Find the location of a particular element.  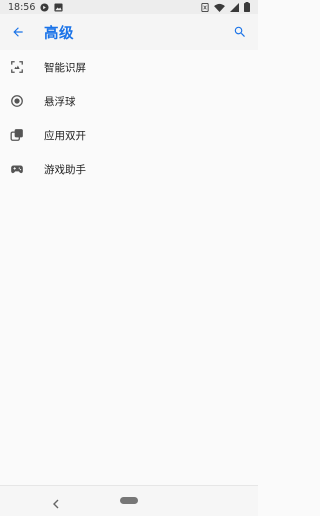

page-title: 高级 is located at coordinates (59, 33).